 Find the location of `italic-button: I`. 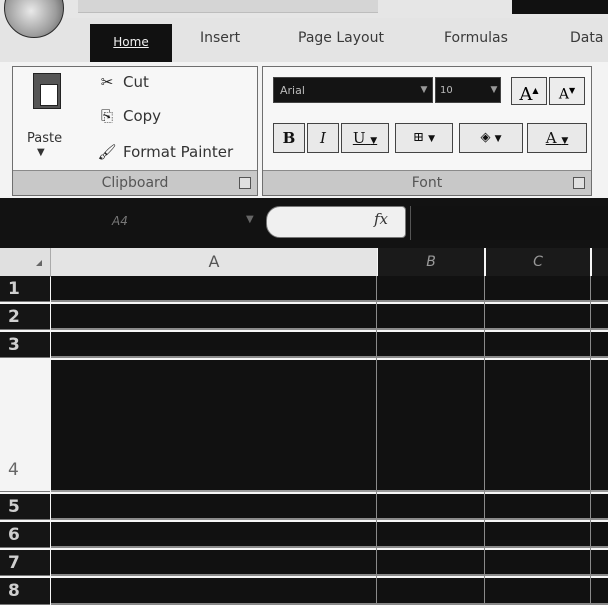

italic-button: I is located at coordinates (323, 138).